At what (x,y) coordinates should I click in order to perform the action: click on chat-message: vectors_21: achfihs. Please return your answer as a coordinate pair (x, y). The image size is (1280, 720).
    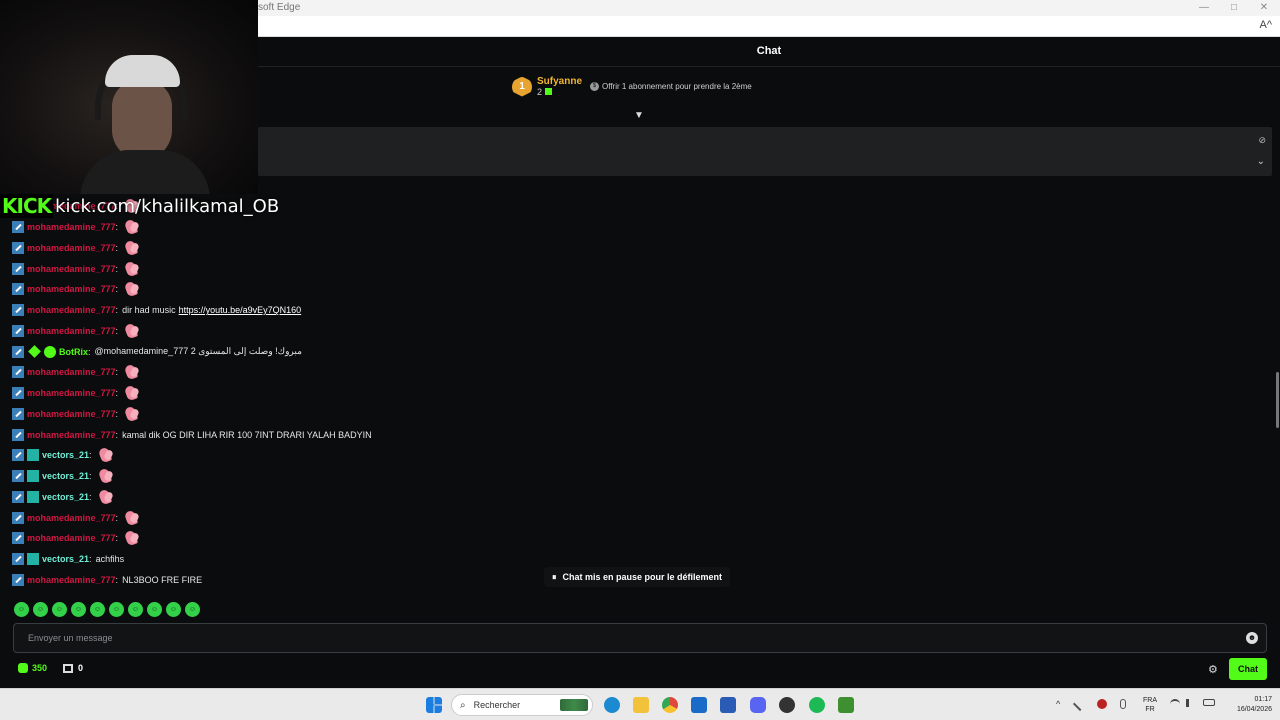
    Looking at the image, I should click on (312, 559).